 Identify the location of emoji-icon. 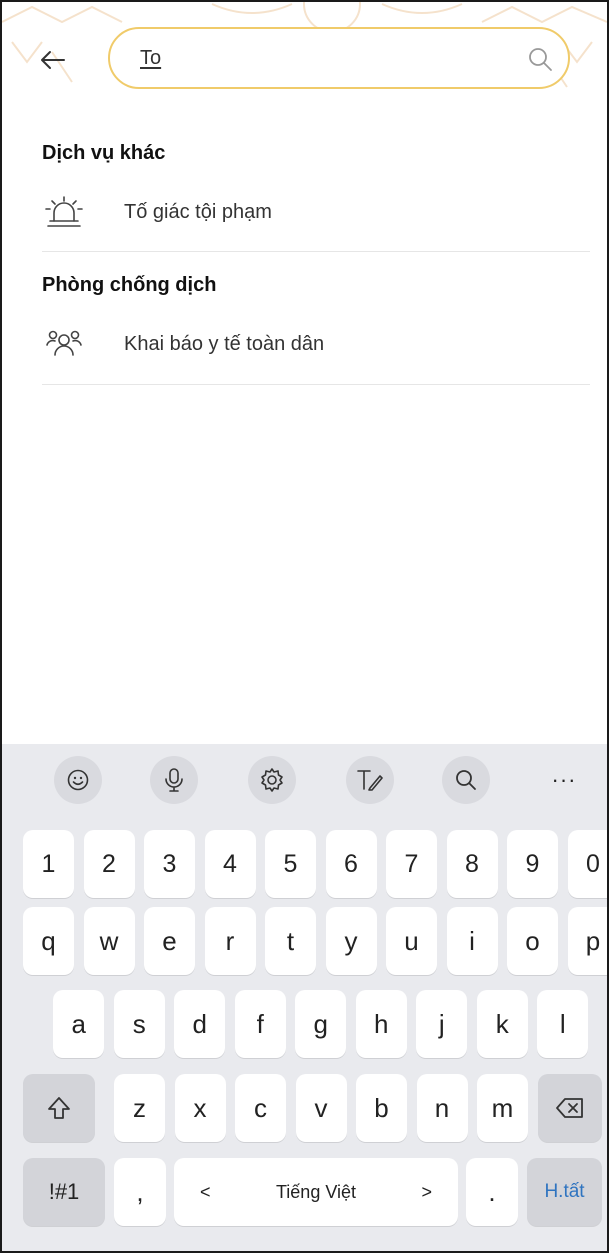
(78, 780).